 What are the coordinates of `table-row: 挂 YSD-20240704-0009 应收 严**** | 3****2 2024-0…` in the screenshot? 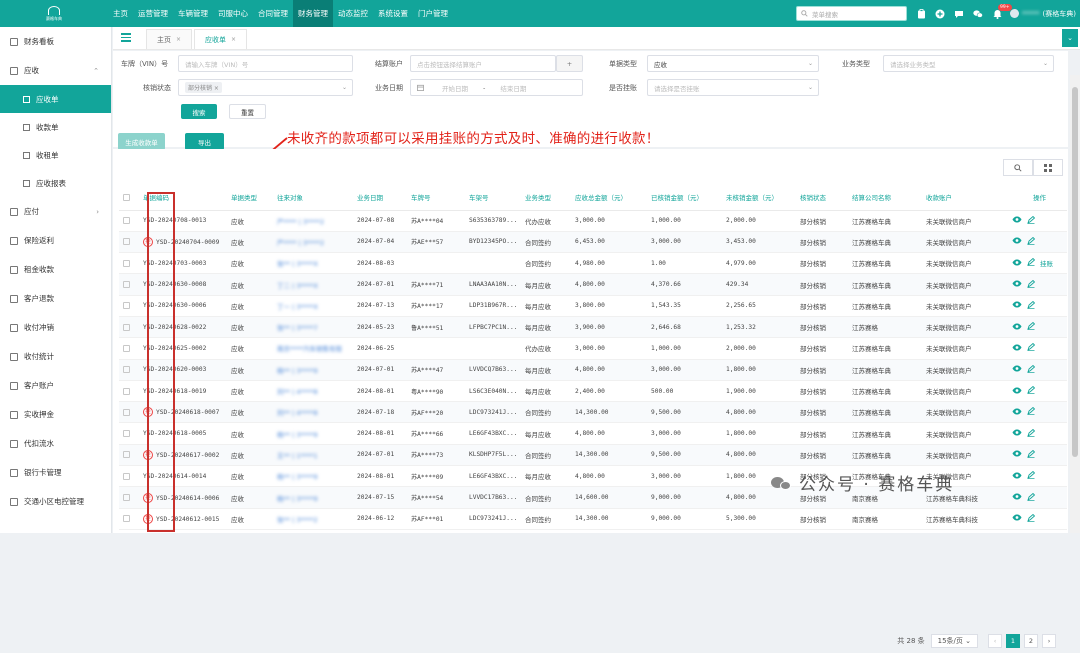 It's located at (593, 242).